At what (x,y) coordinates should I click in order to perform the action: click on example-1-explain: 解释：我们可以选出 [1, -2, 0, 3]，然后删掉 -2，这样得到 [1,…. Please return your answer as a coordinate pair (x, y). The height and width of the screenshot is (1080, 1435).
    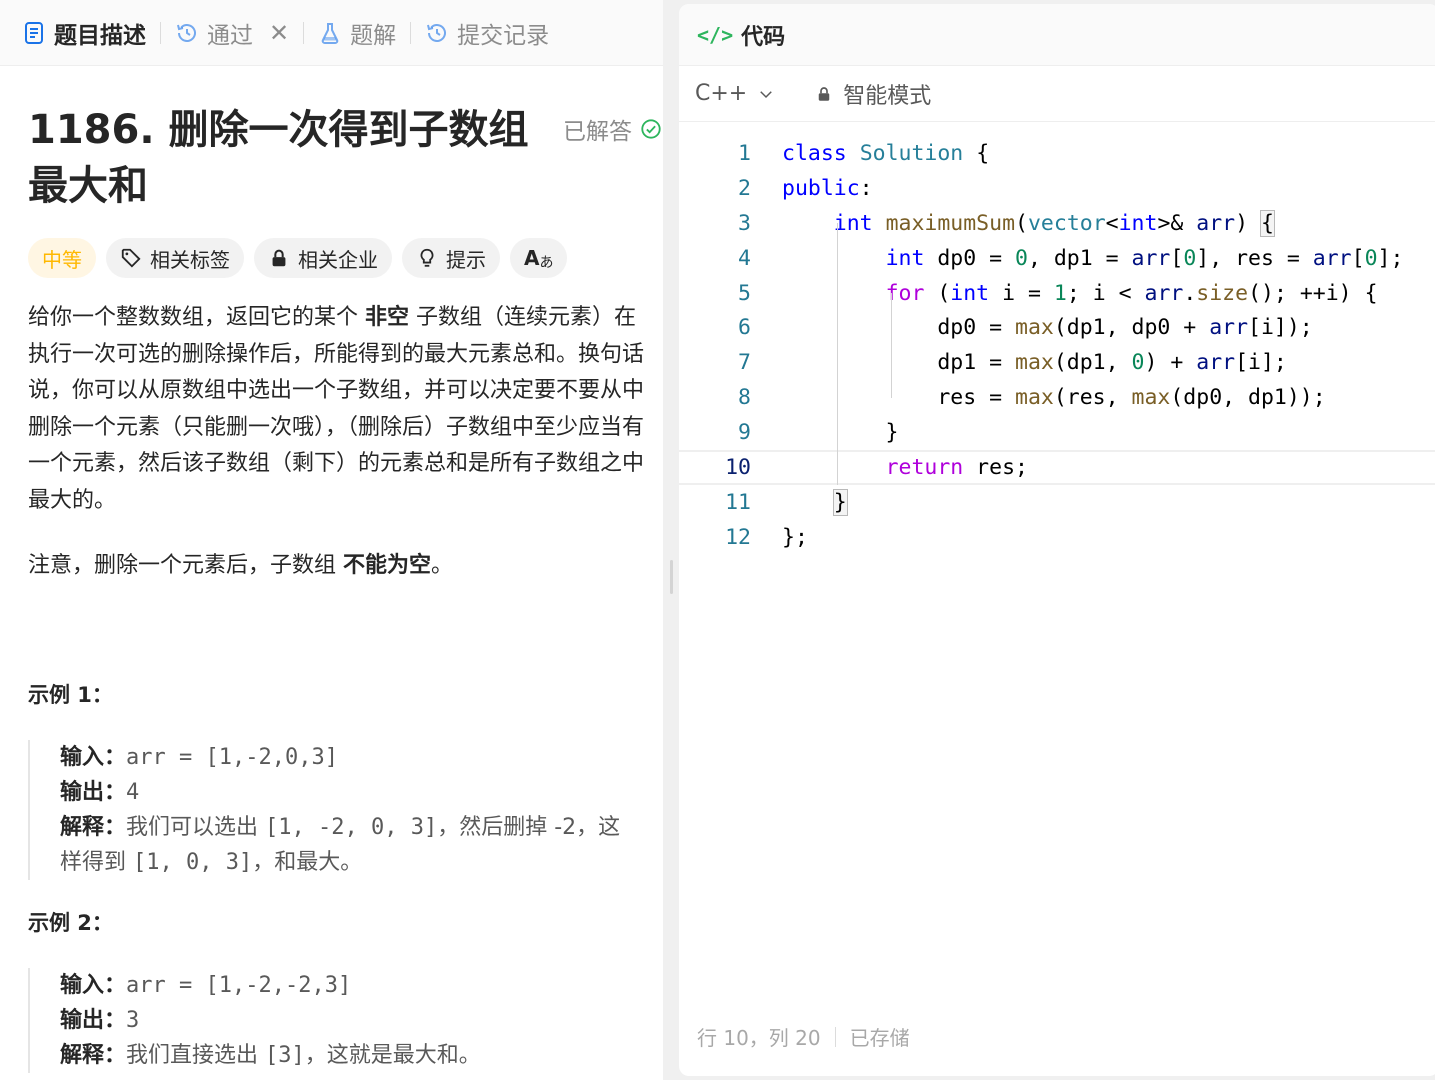
    Looking at the image, I should click on (344, 845).